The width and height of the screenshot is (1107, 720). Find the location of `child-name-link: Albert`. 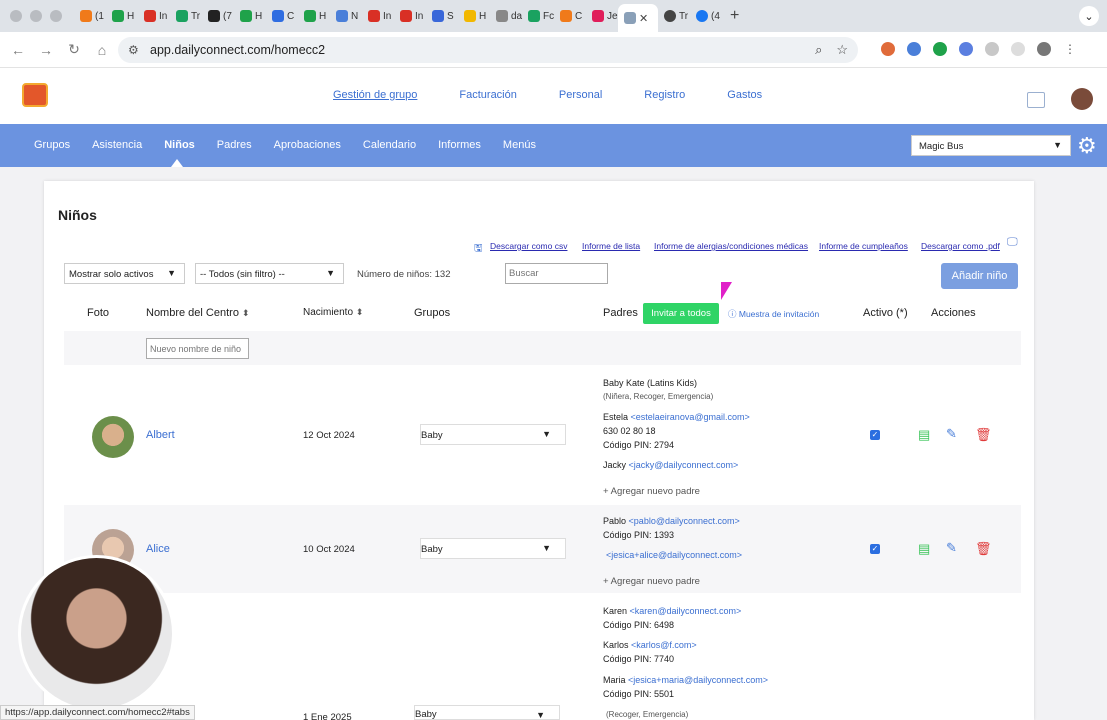

child-name-link: Albert is located at coordinates (160, 435).